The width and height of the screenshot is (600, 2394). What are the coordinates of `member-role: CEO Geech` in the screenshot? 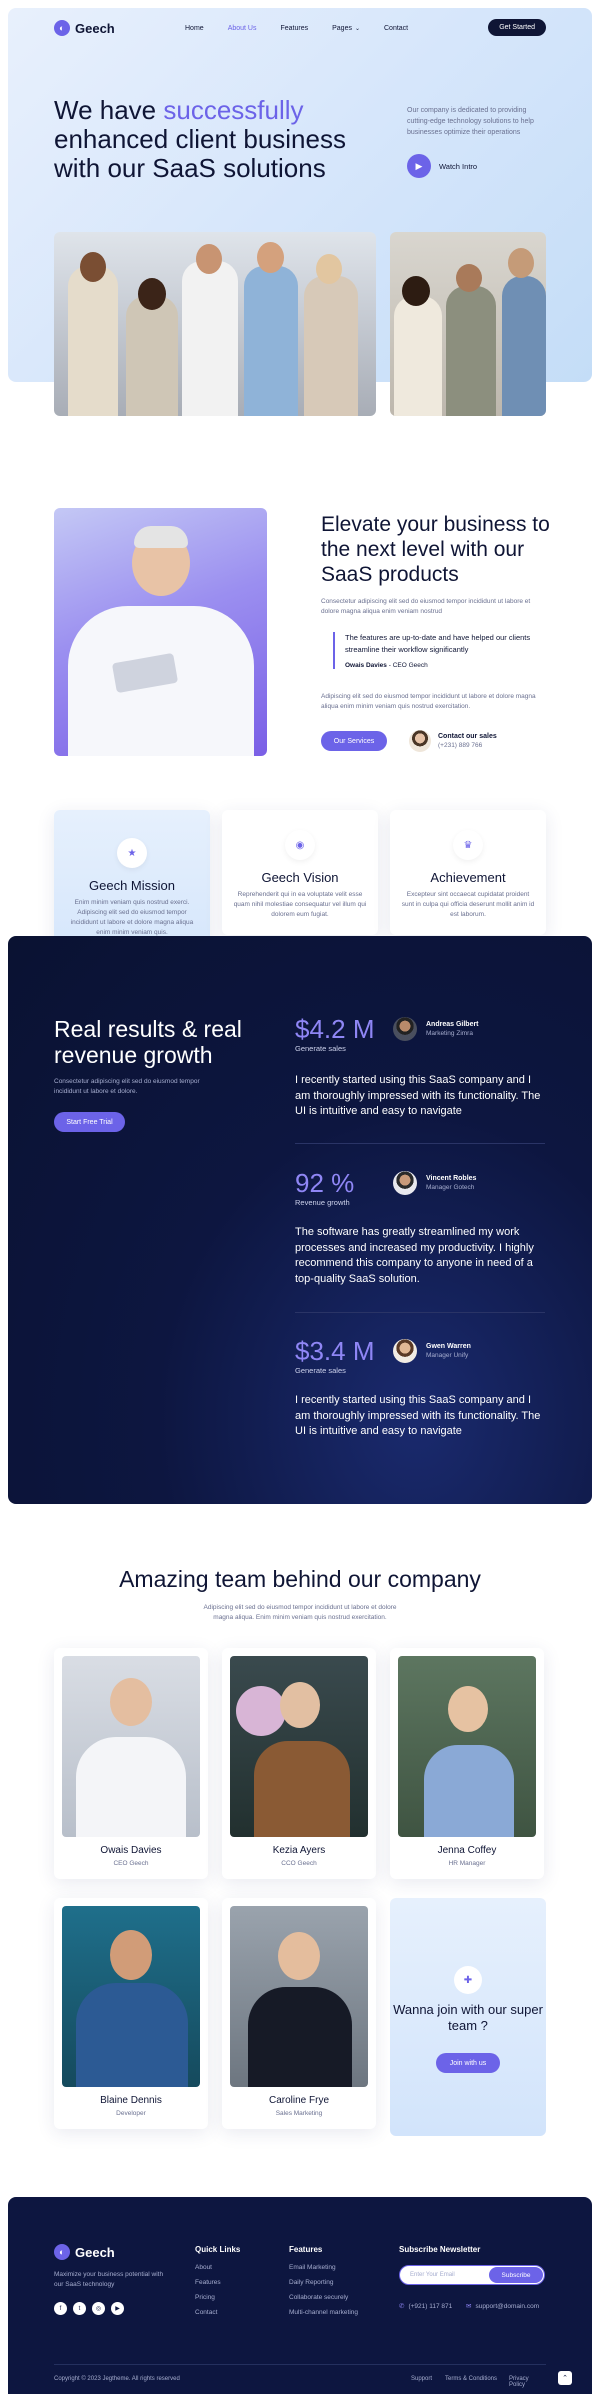 It's located at (131, 1863).